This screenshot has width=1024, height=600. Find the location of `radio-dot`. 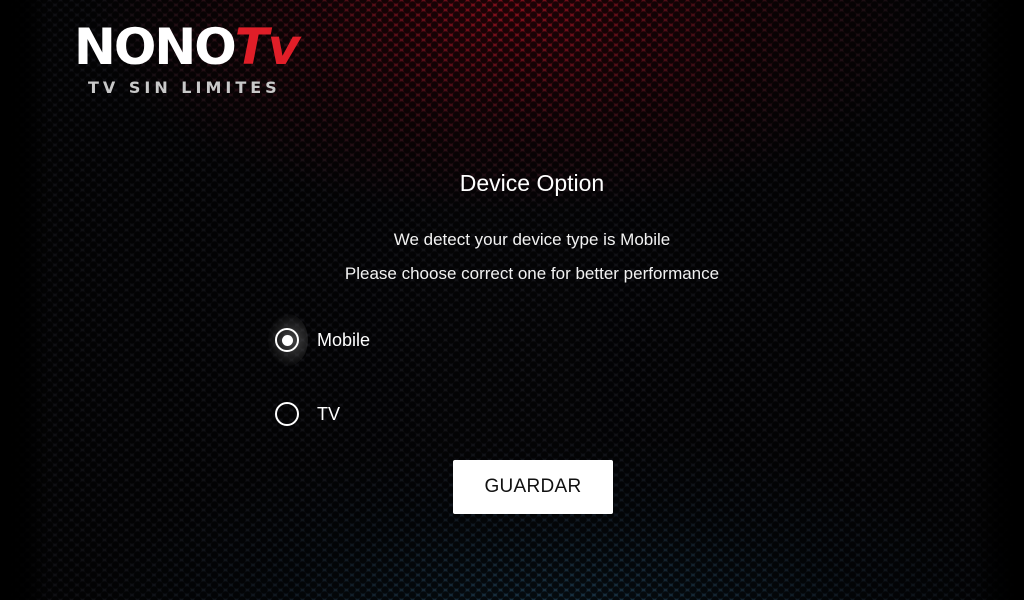

radio-dot is located at coordinates (287, 340).